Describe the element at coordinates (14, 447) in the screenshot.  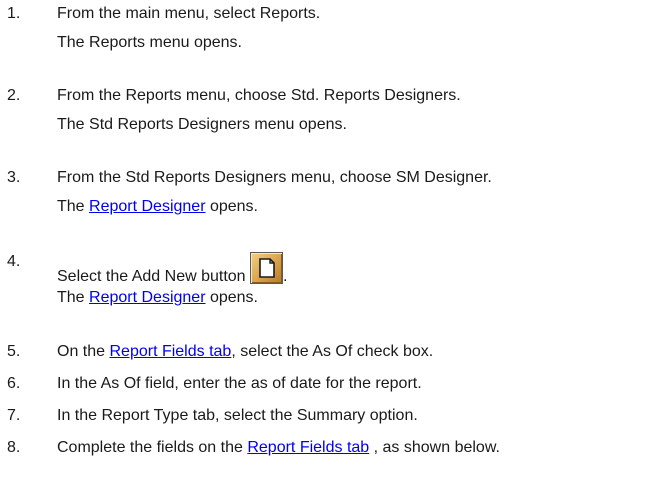
I see `step-number: 8.` at that location.